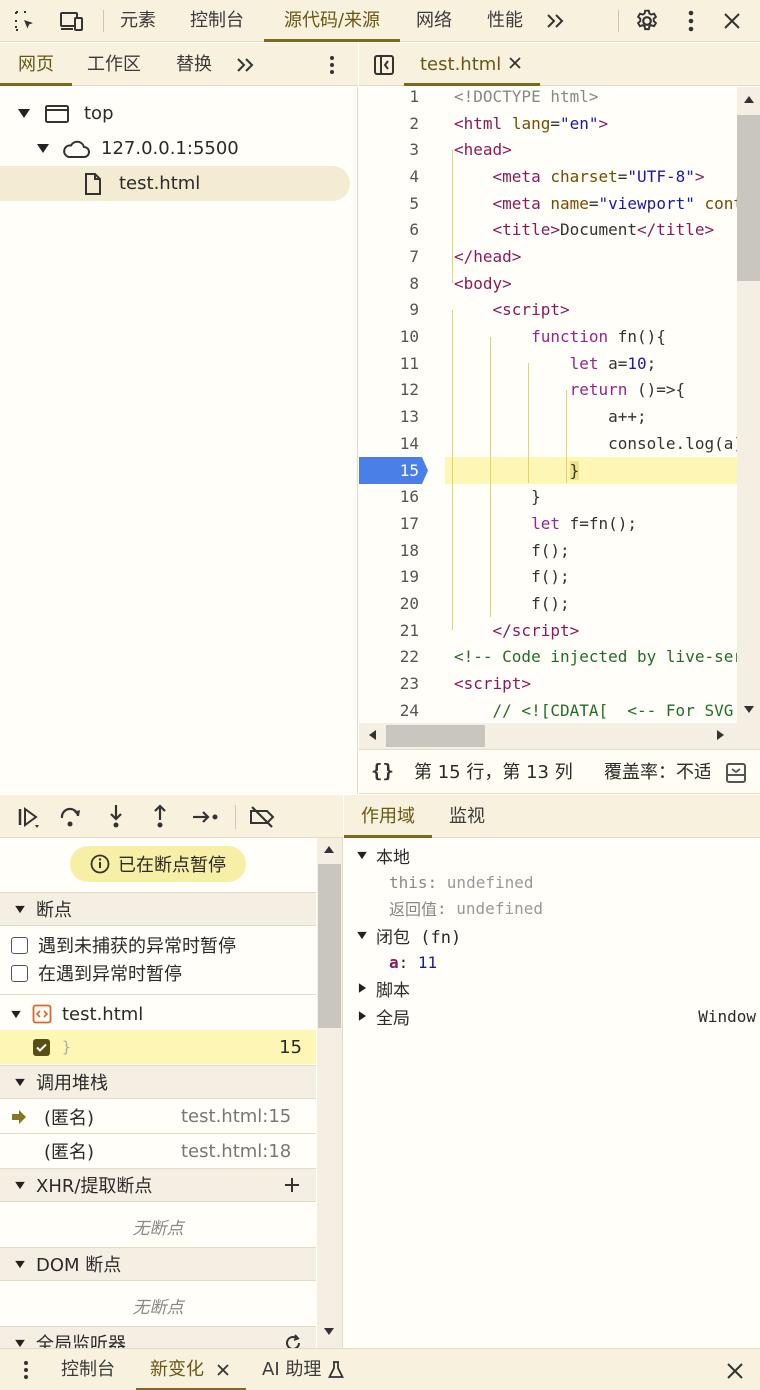 The width and height of the screenshot is (760, 1390). What do you see at coordinates (177, 1369) in the screenshot?
I see `tab-label: 新变化` at bounding box center [177, 1369].